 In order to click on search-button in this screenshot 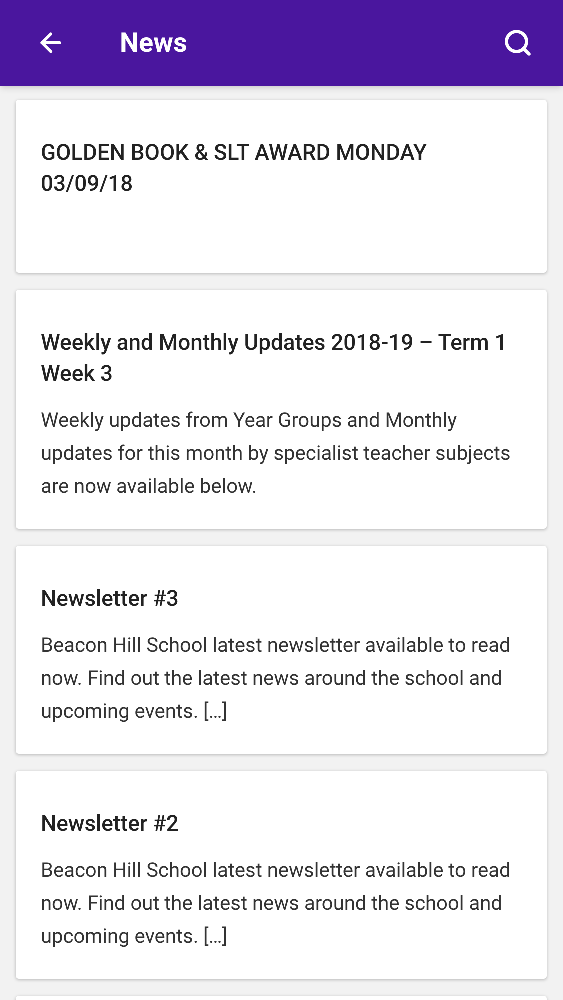, I will do `click(518, 43)`.